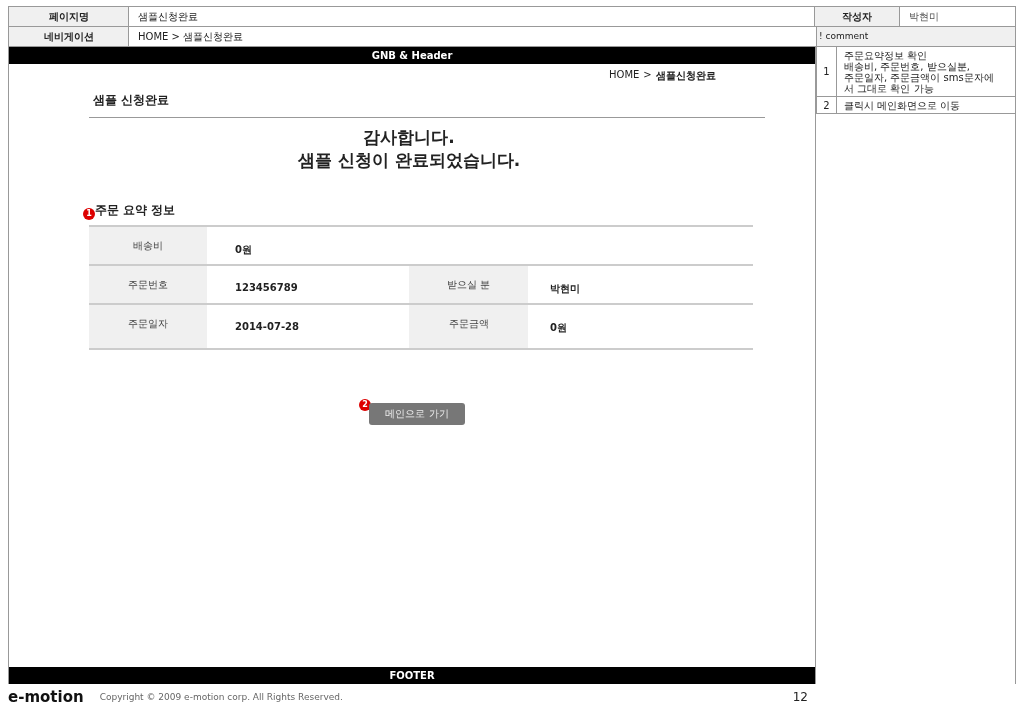  I want to click on comment-text: 클릭시 메인화면으로 이동, so click(902, 105).